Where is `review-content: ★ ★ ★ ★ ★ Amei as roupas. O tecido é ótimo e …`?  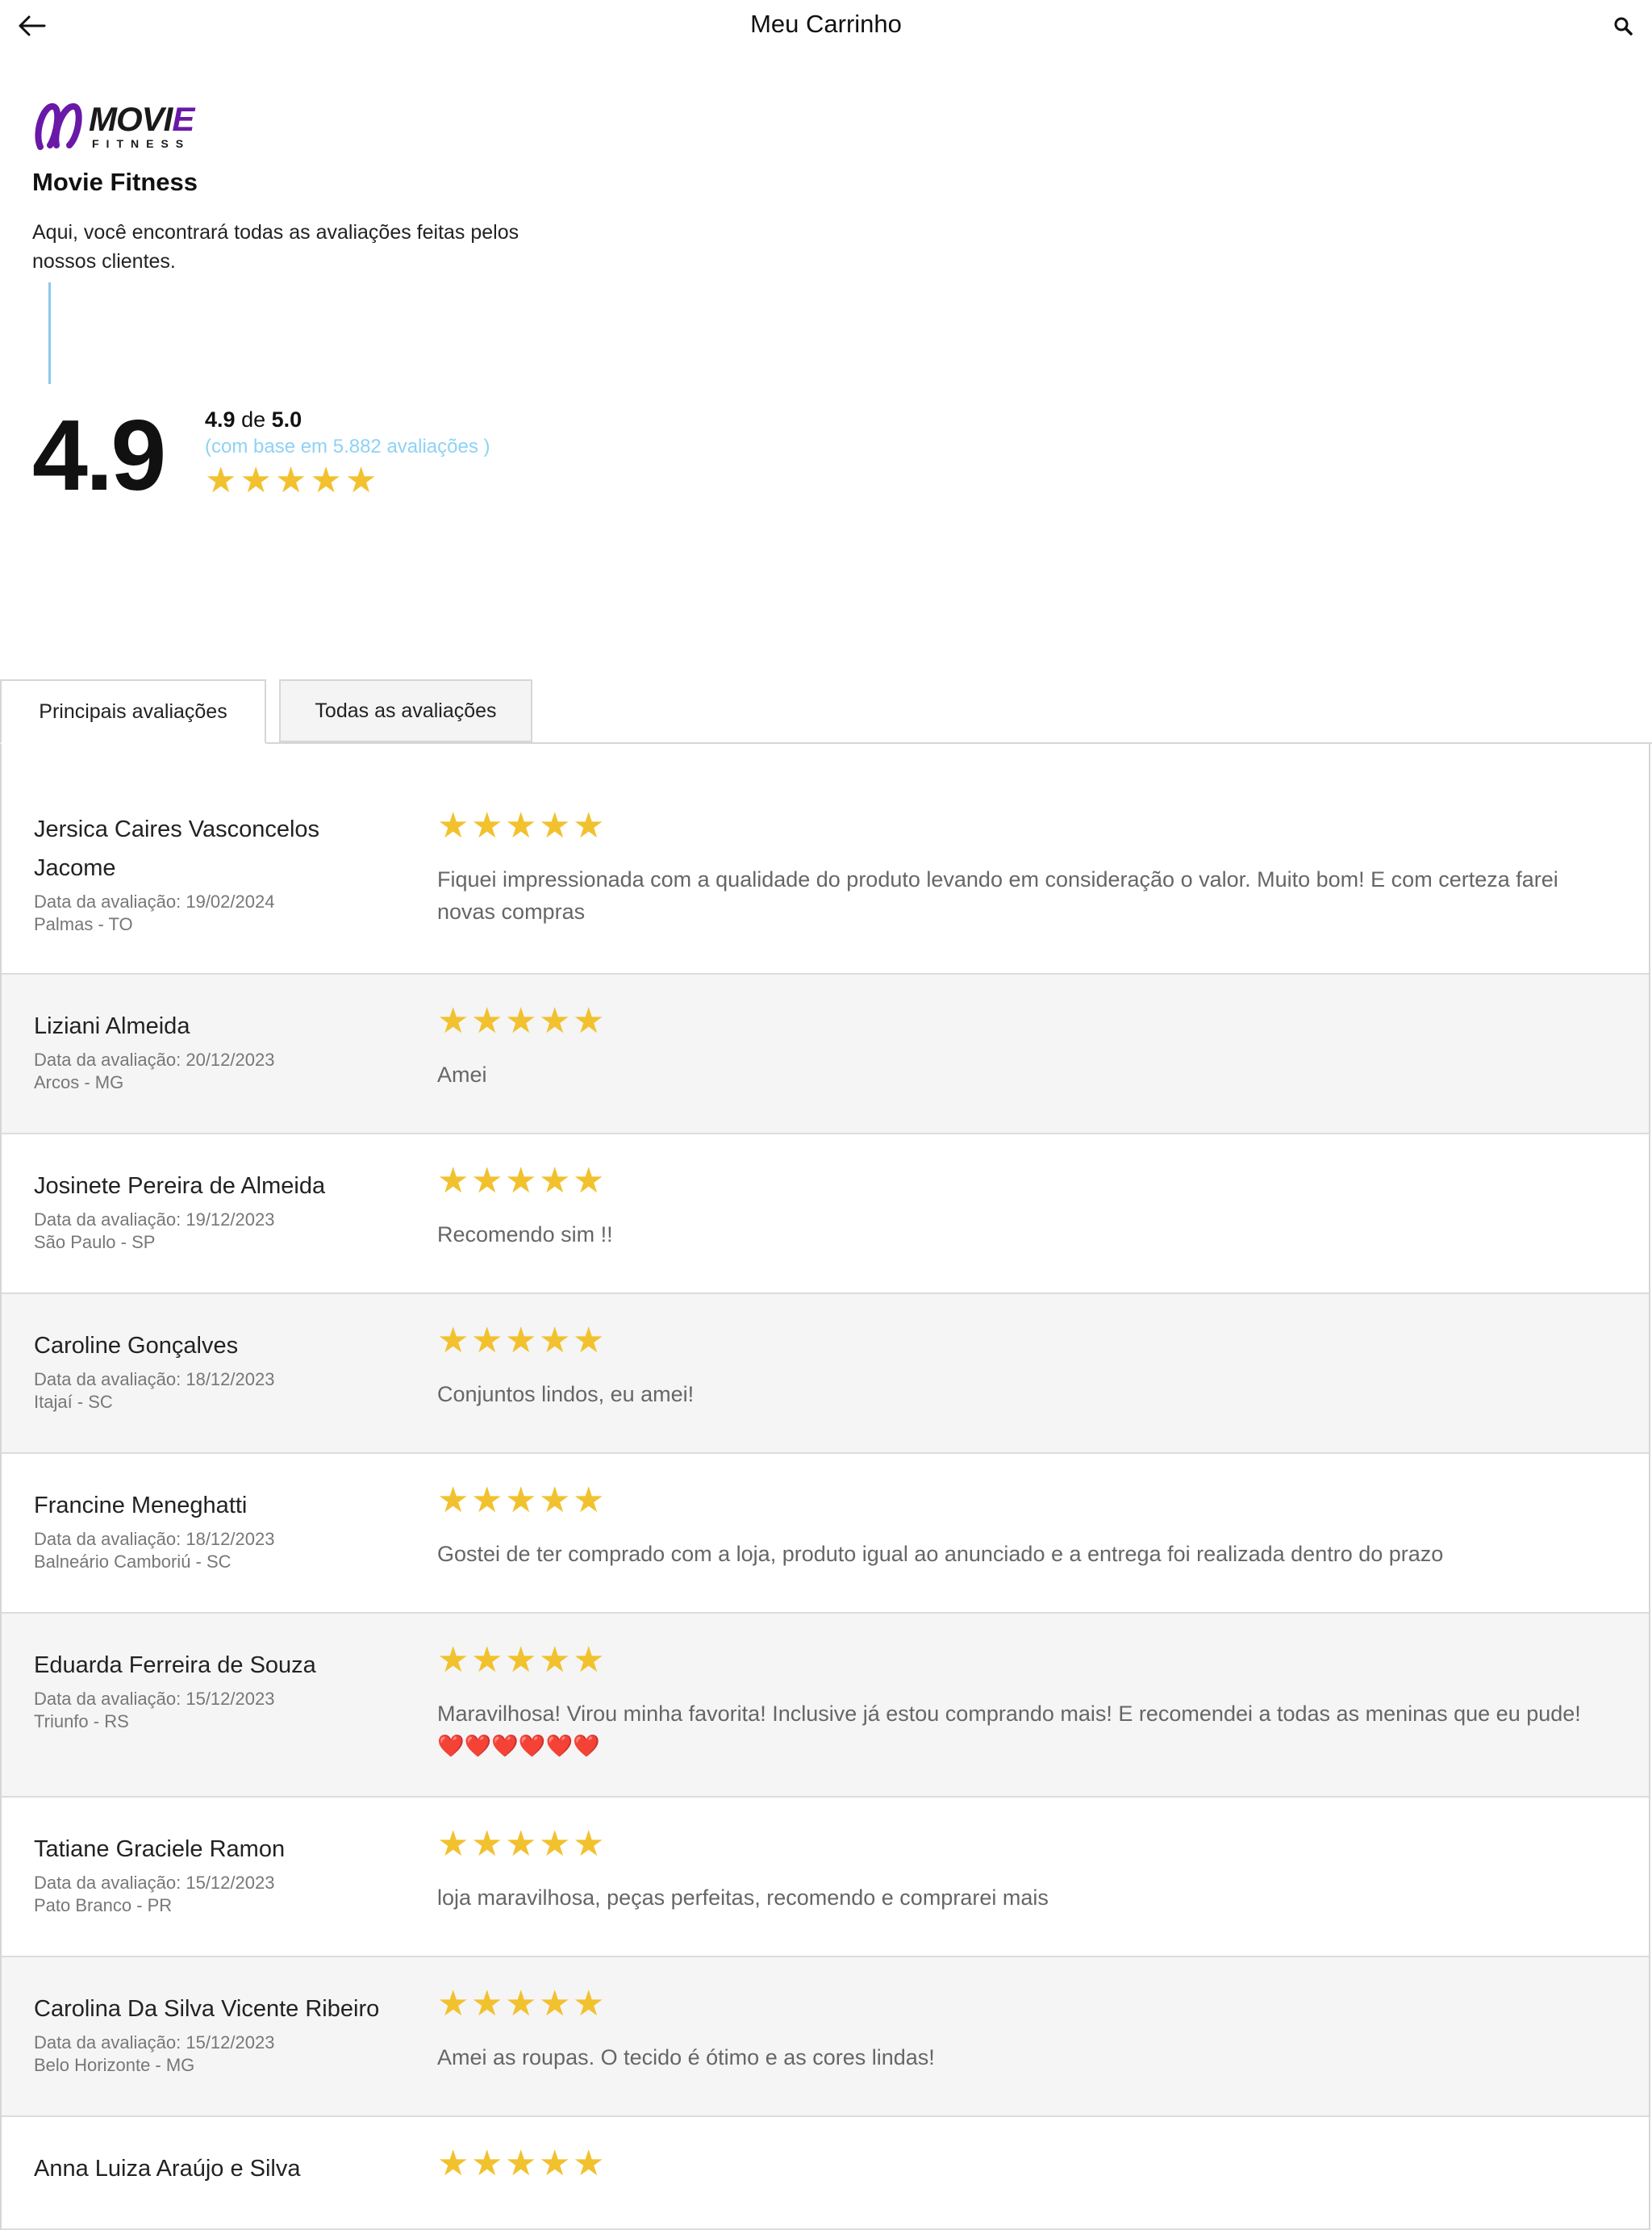
review-content: ★ ★ ★ ★ ★ Amei as roupas. O tecido é ótimo e … is located at coordinates (1023, 2029).